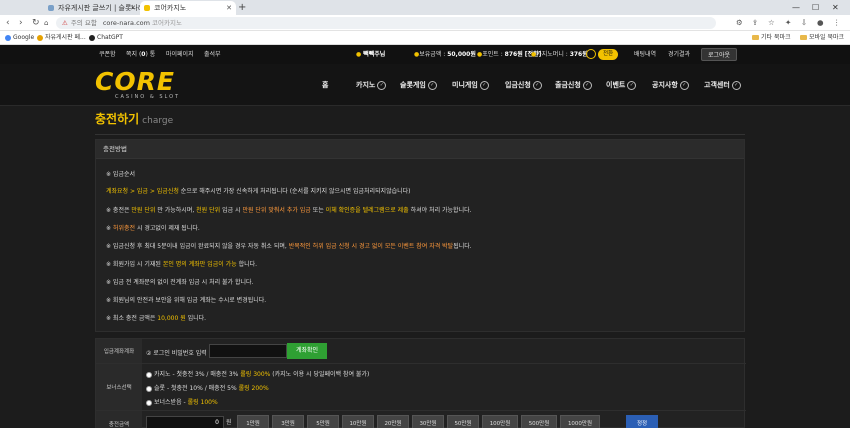  I want to click on download-icon: ⇩, so click(804, 23).